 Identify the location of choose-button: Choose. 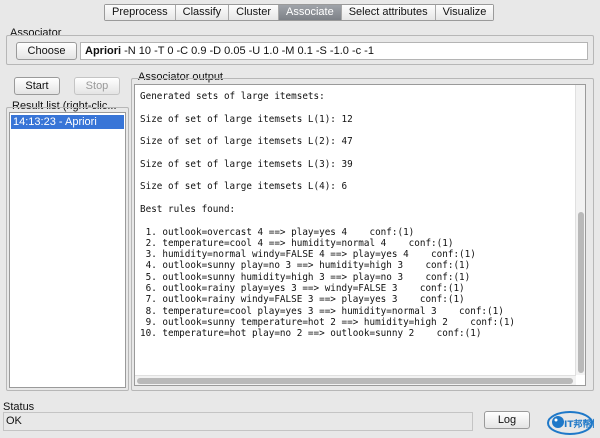
(46, 51).